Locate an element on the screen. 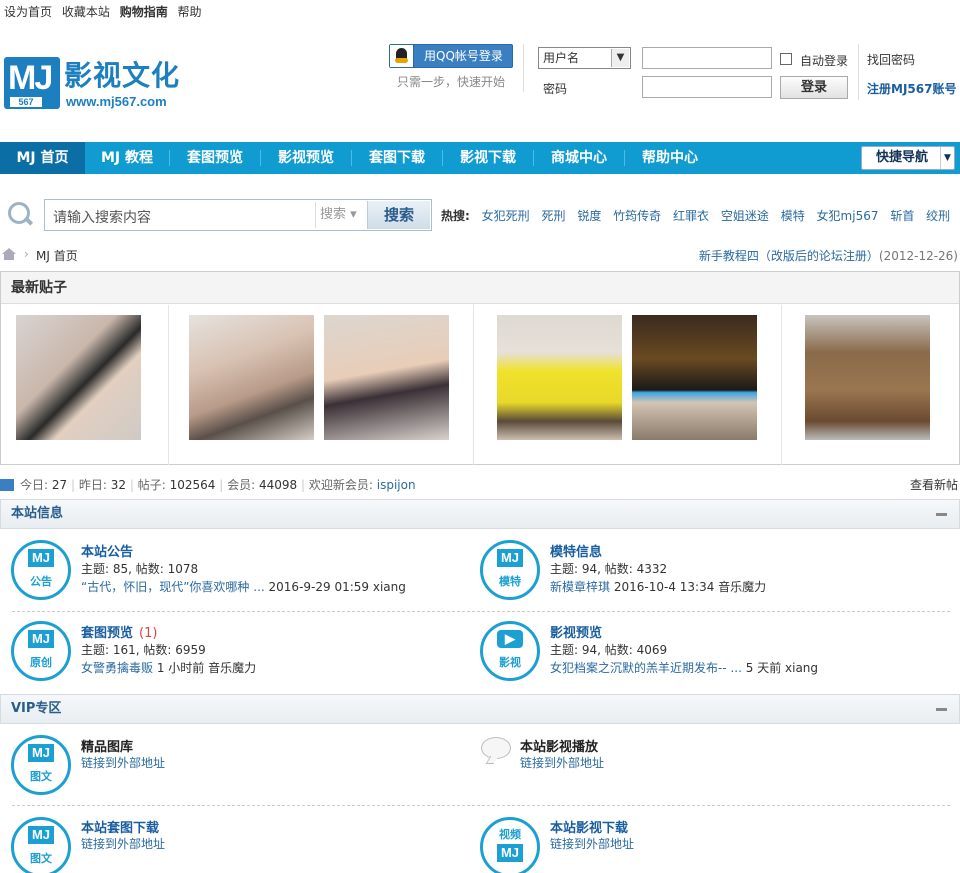 The image size is (960, 873). stats-yesterday-label: 昨日: is located at coordinates (92, 485).